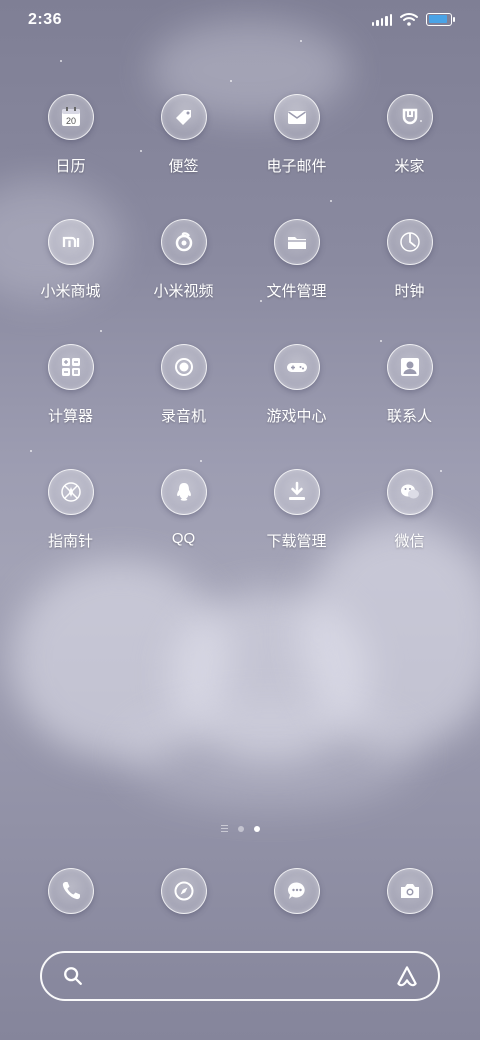 The width and height of the screenshot is (480, 1040). I want to click on mail-icon, so click(296, 117).